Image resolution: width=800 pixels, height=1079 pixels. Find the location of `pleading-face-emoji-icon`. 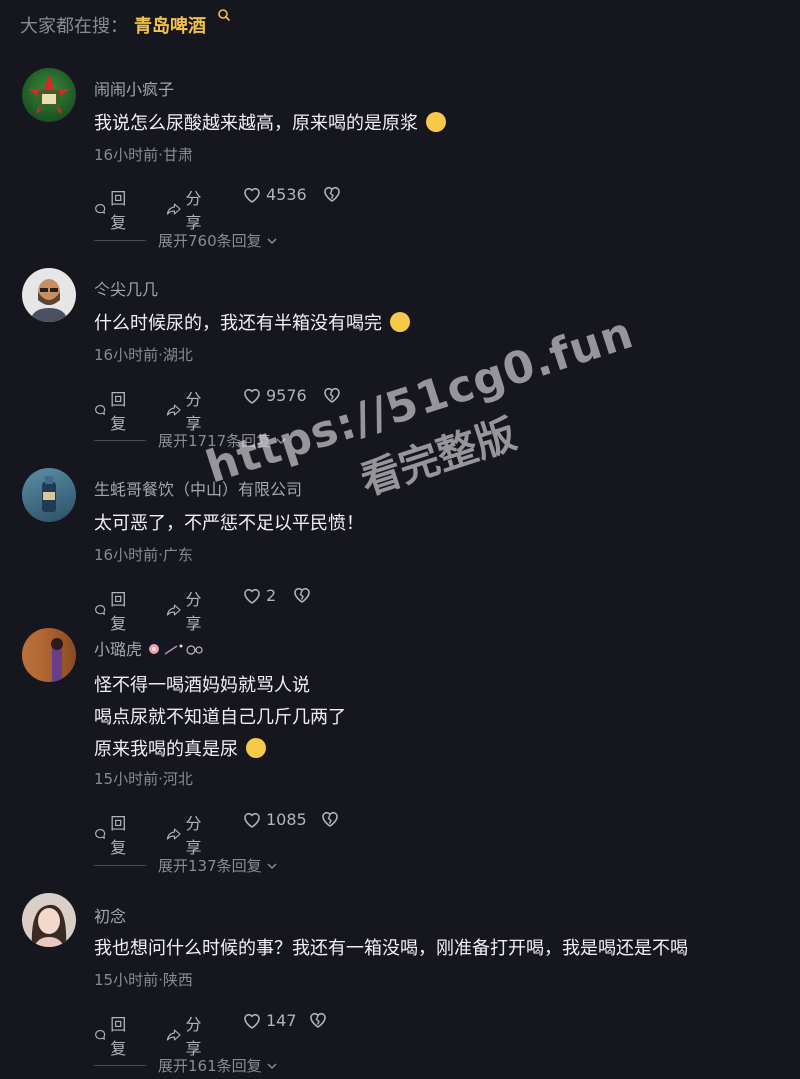

pleading-face-emoji-icon is located at coordinates (256, 748).